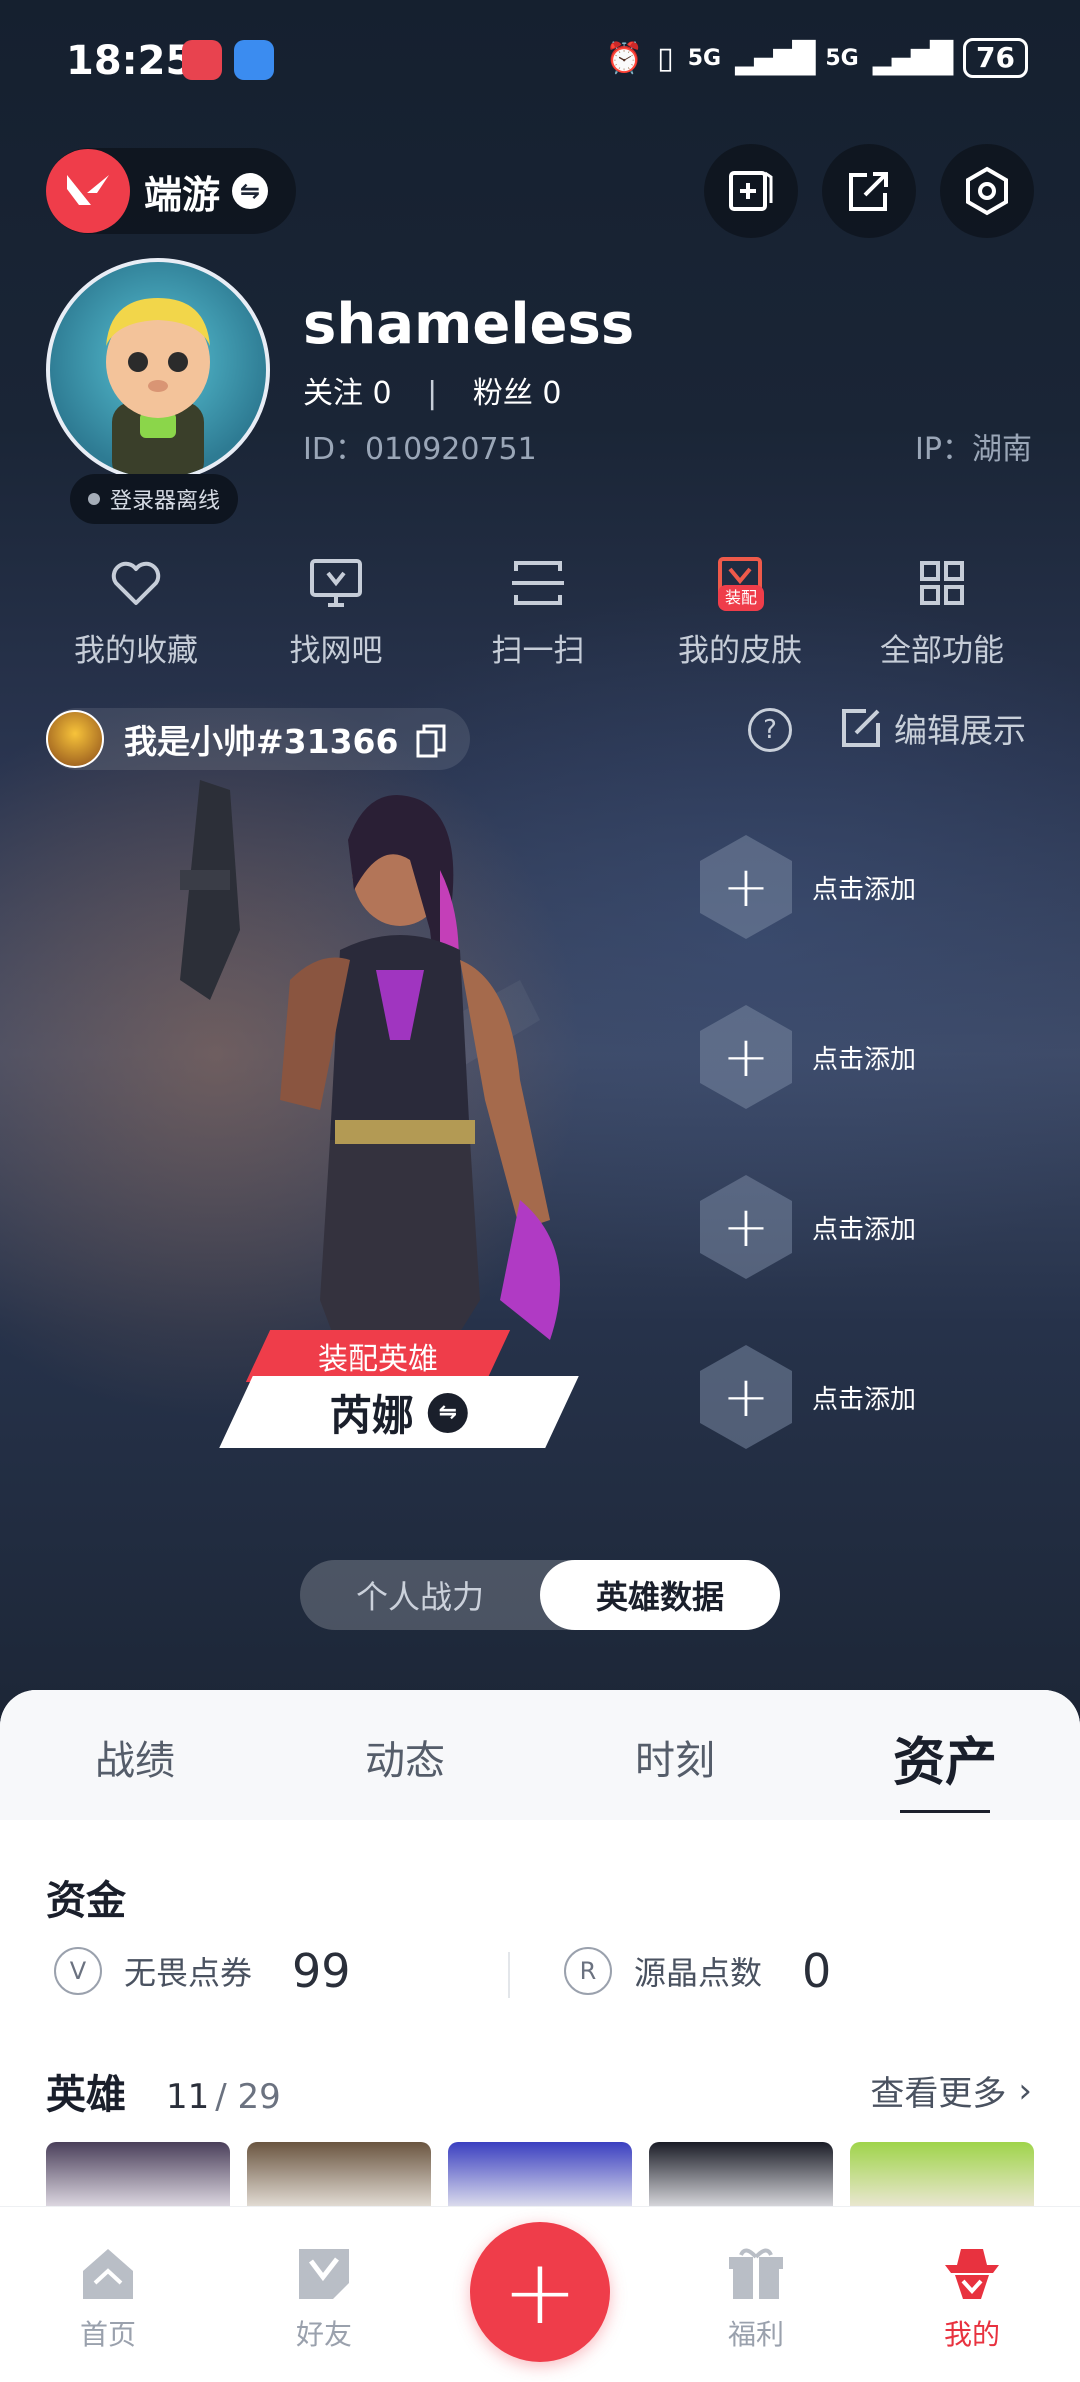 The image size is (1080, 2382). I want to click on quick-action-label: 我的收藏, so click(136, 651).